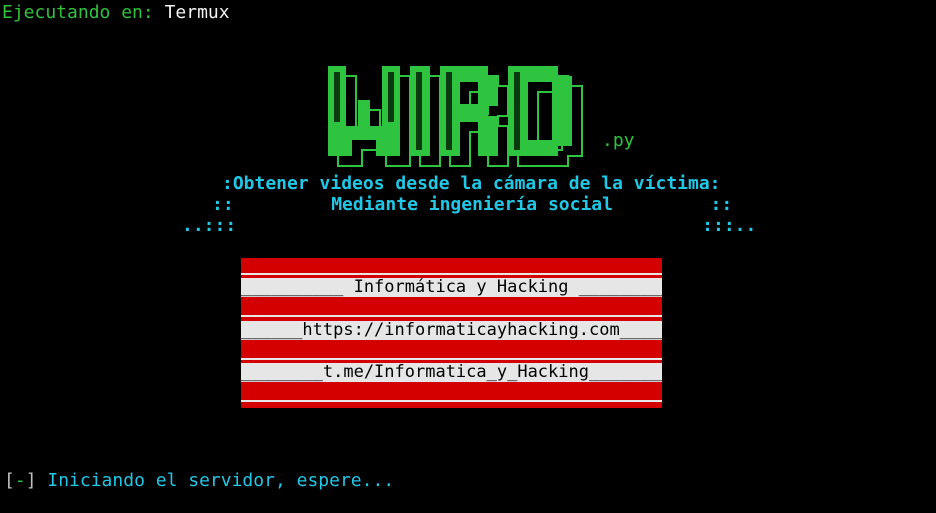 This screenshot has width=936, height=513. I want to click on status-indicator: -, so click(20, 480).